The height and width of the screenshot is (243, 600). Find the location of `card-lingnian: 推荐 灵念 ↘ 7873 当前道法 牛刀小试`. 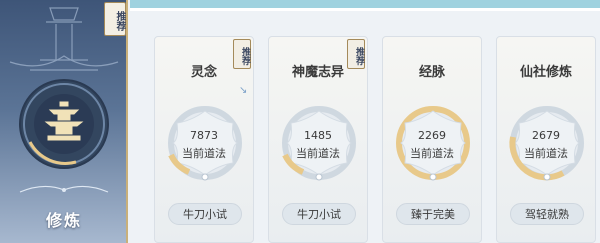

card-lingnian: 推荐 灵念 ↘ 7873 当前道法 牛刀小试 is located at coordinates (204, 139).